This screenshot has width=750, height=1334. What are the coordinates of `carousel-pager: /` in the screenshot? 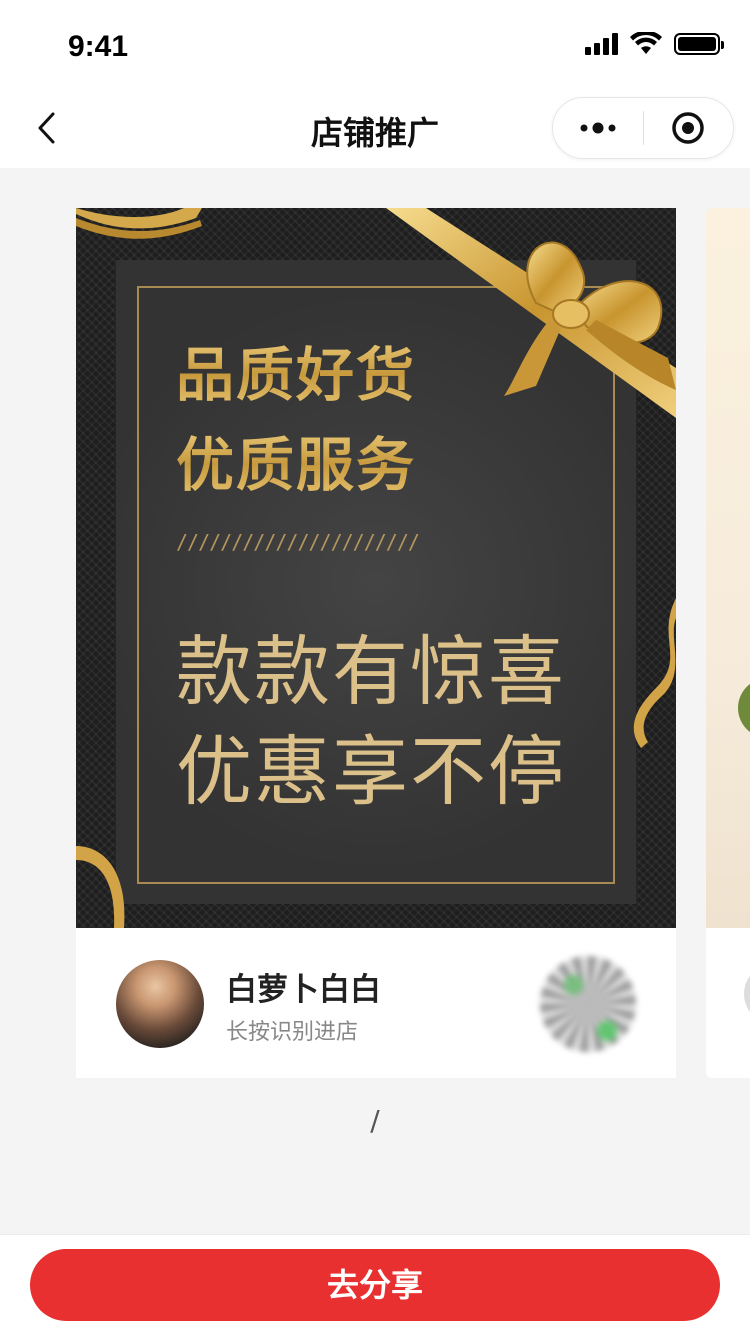 It's located at (375, 1120).